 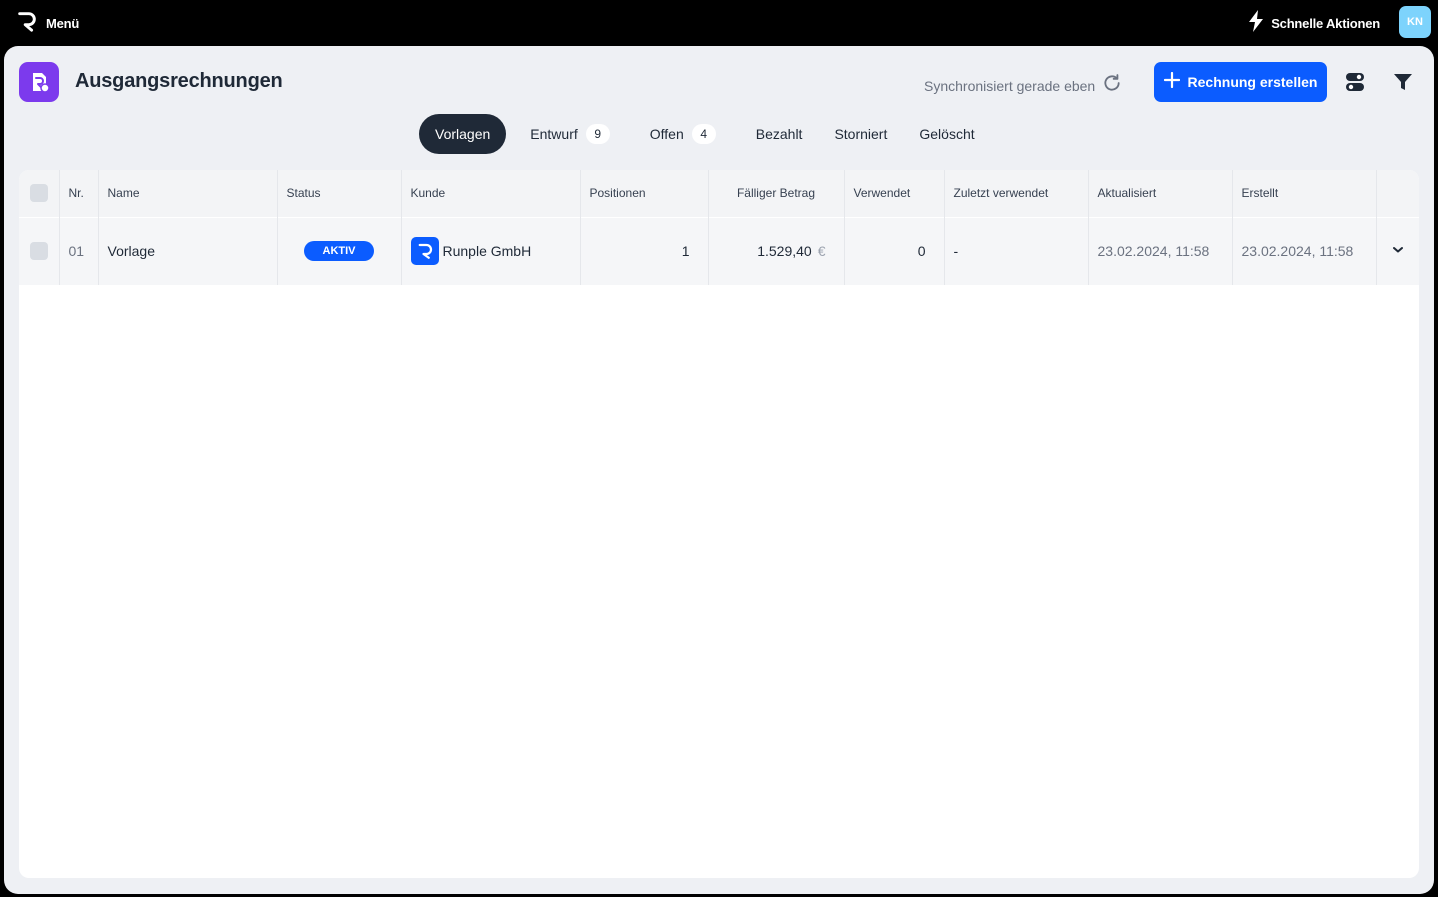 I want to click on row-customer-cell: Runple GmbH, so click(x=491, y=250).